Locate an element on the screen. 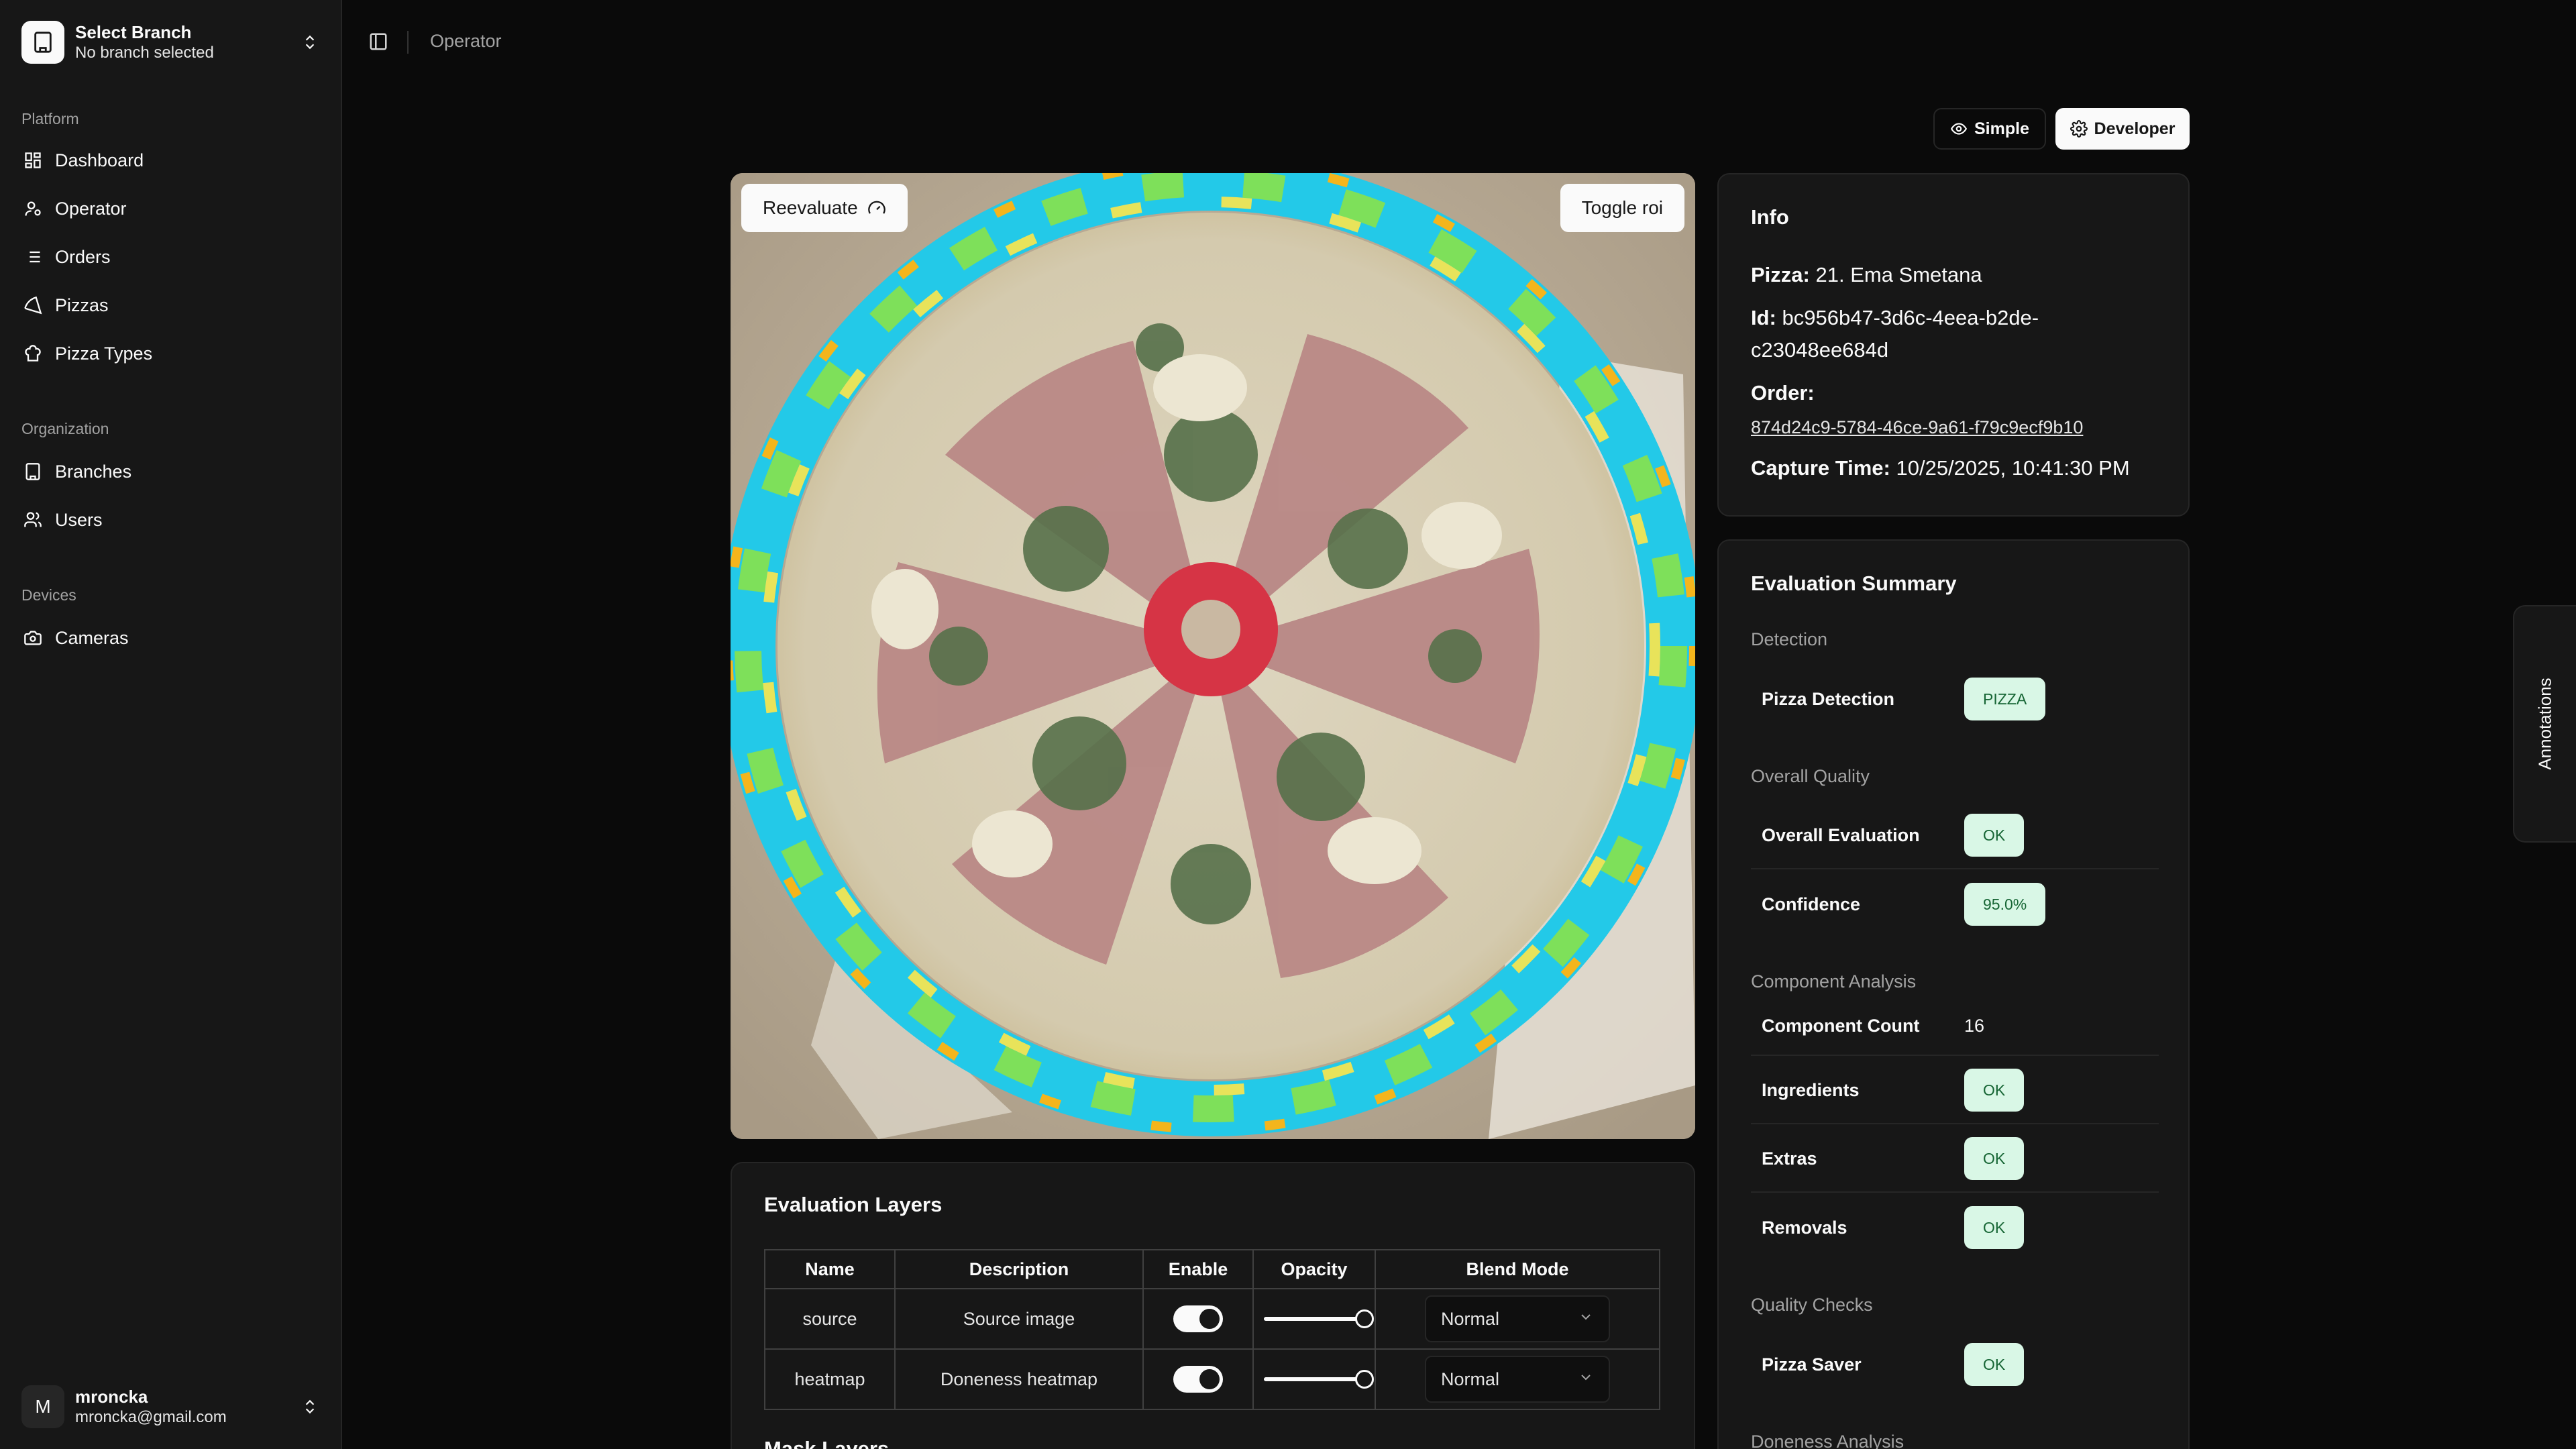  gear-icon is located at coordinates (2079, 129).